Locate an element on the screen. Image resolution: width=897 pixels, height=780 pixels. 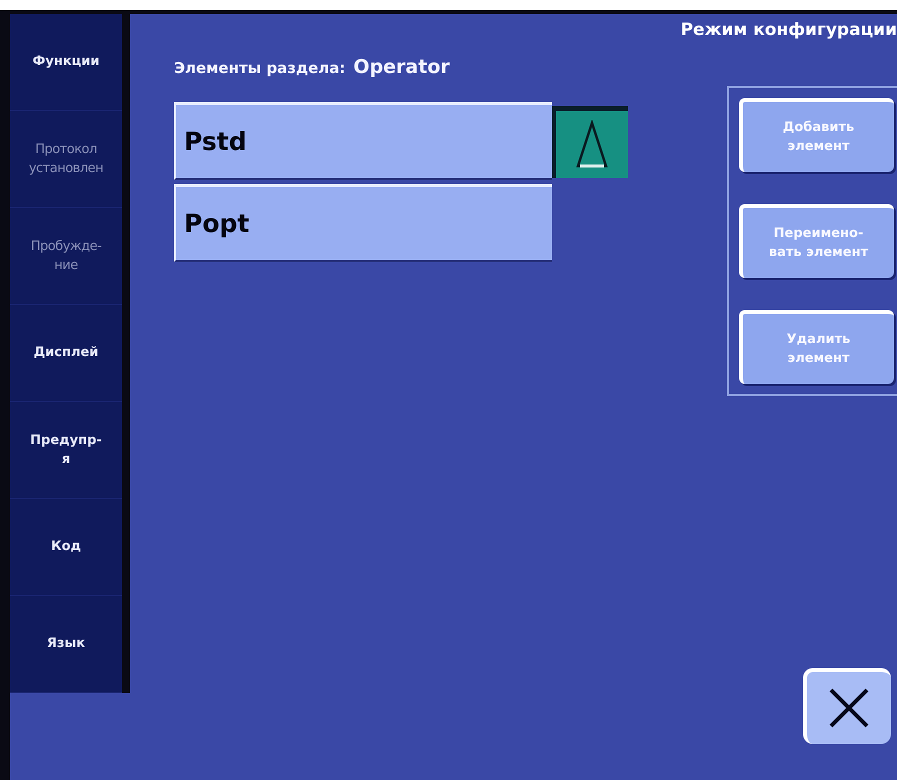
up-button is located at coordinates (590, 142).